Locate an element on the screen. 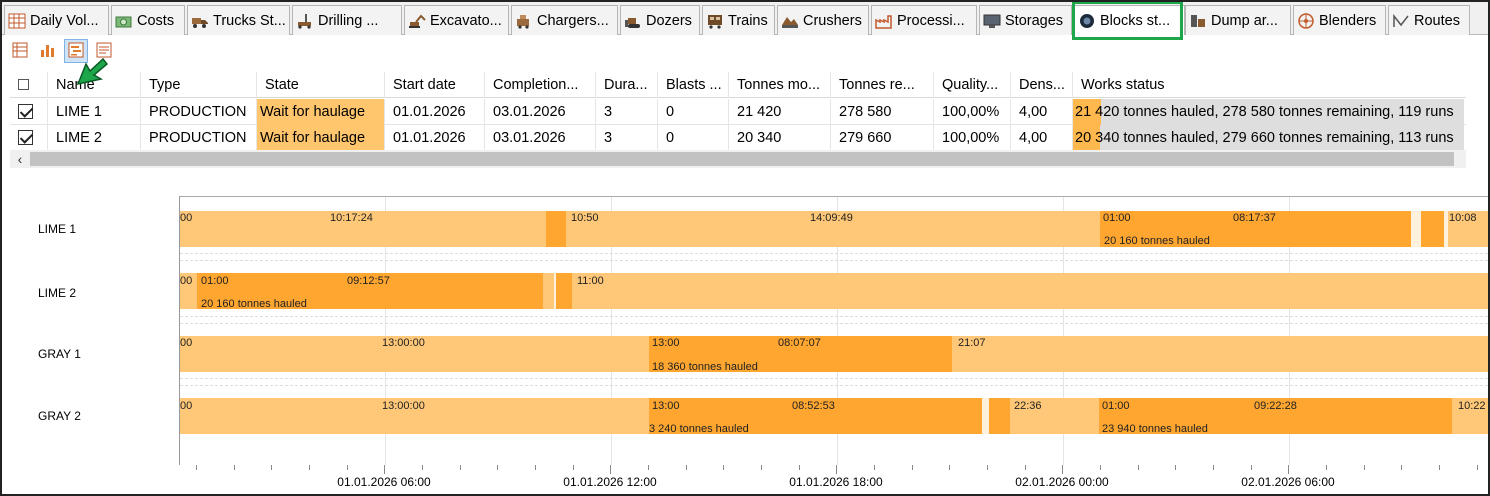  bar-time-label: 13:00:00 is located at coordinates (403, 406).